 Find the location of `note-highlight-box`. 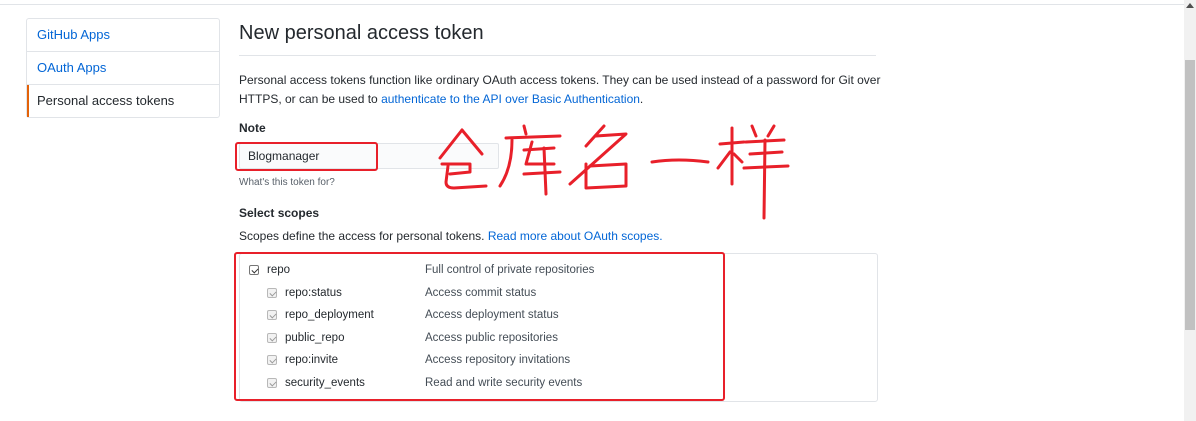

note-highlight-box is located at coordinates (306, 156).